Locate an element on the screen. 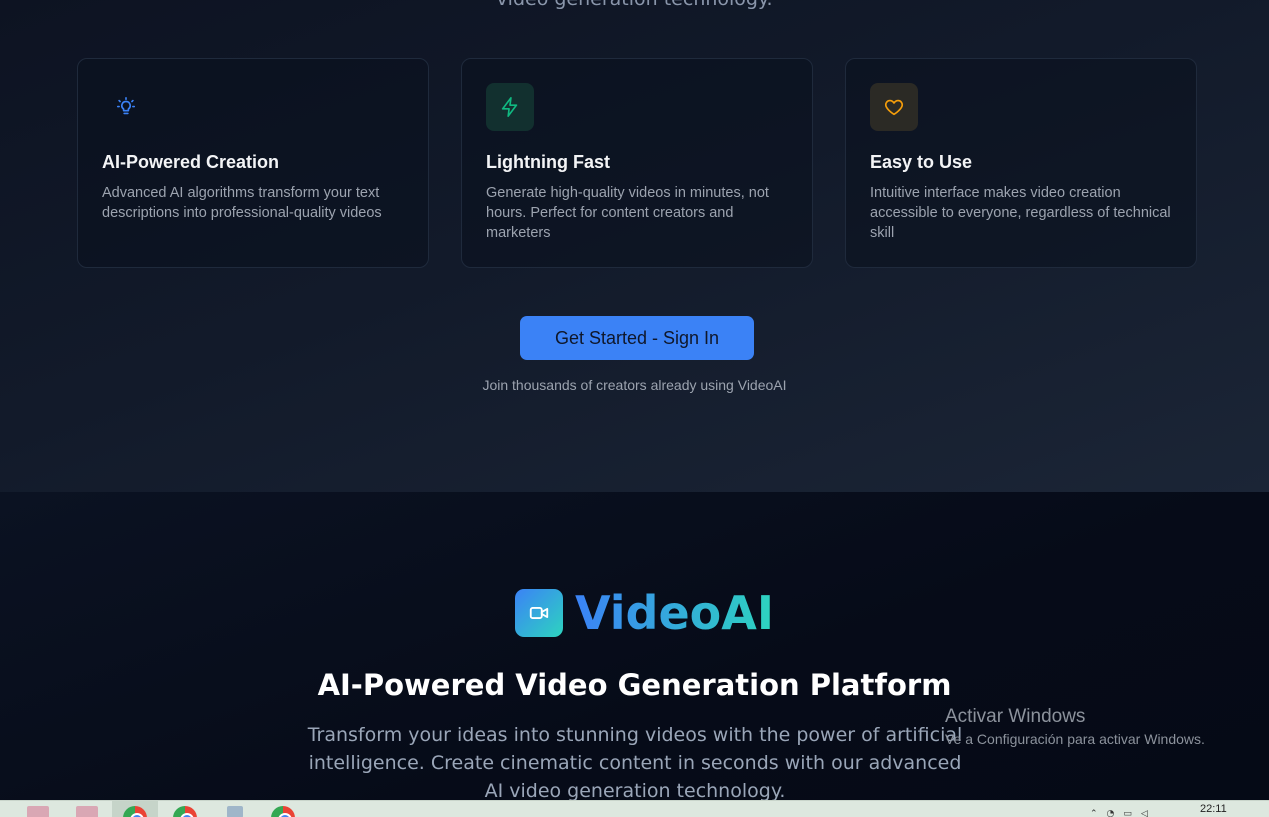  get-started-sign-in-button: Get Started - Sign In is located at coordinates (637, 338).